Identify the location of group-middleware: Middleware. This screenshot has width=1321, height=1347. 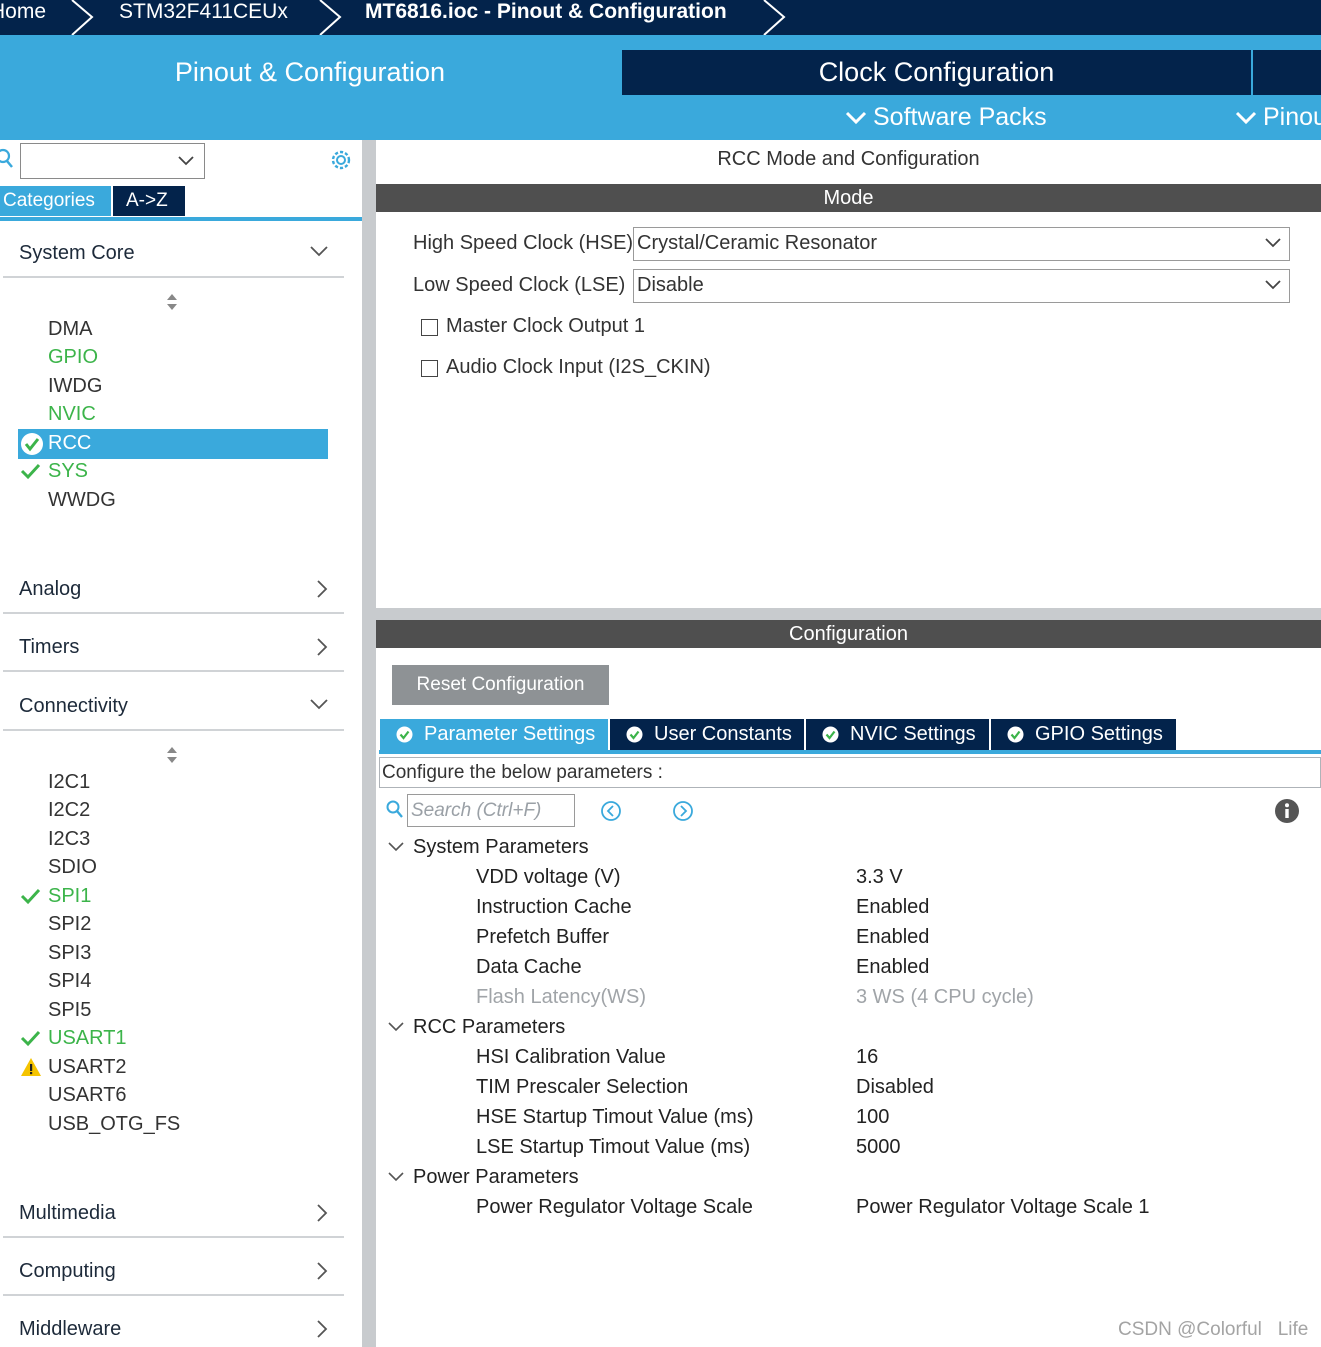
(173, 1330).